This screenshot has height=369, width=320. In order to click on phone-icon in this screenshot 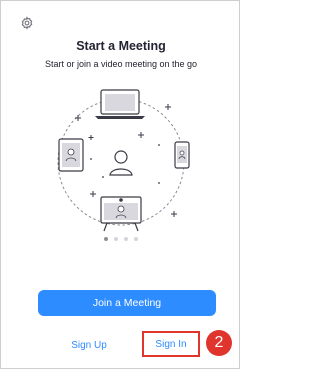, I will do `click(182, 155)`.